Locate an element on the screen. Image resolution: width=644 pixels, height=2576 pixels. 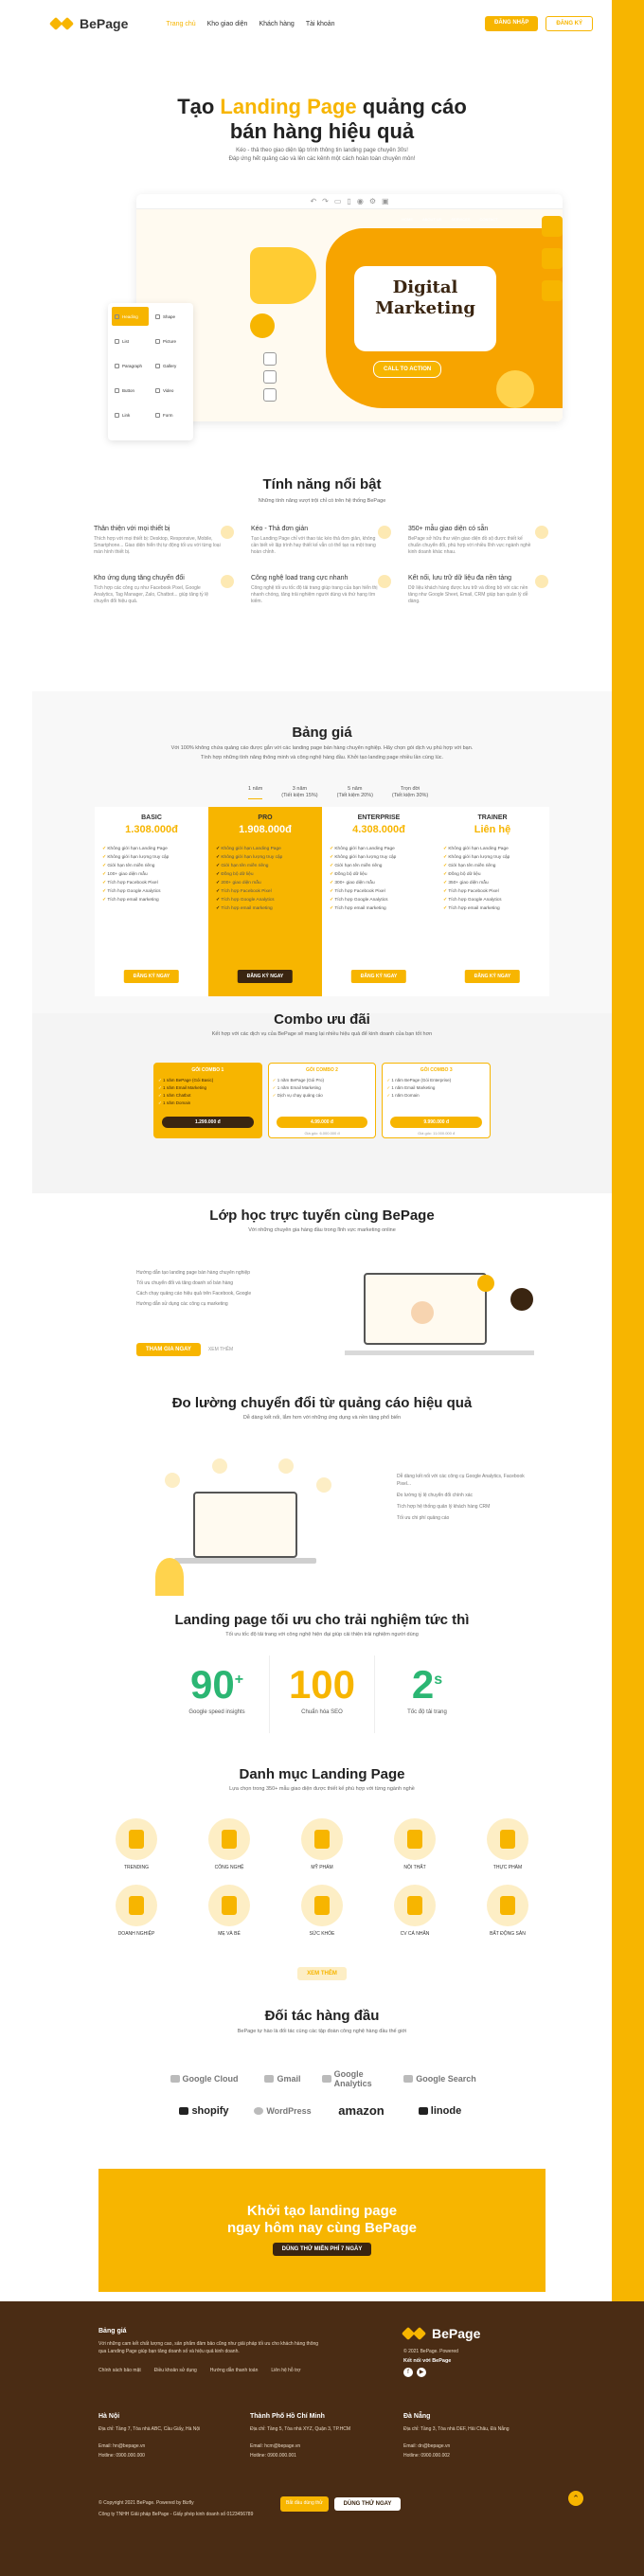
category-mom-baby: MẸ VÀ BÉ is located at coordinates (229, 1913).